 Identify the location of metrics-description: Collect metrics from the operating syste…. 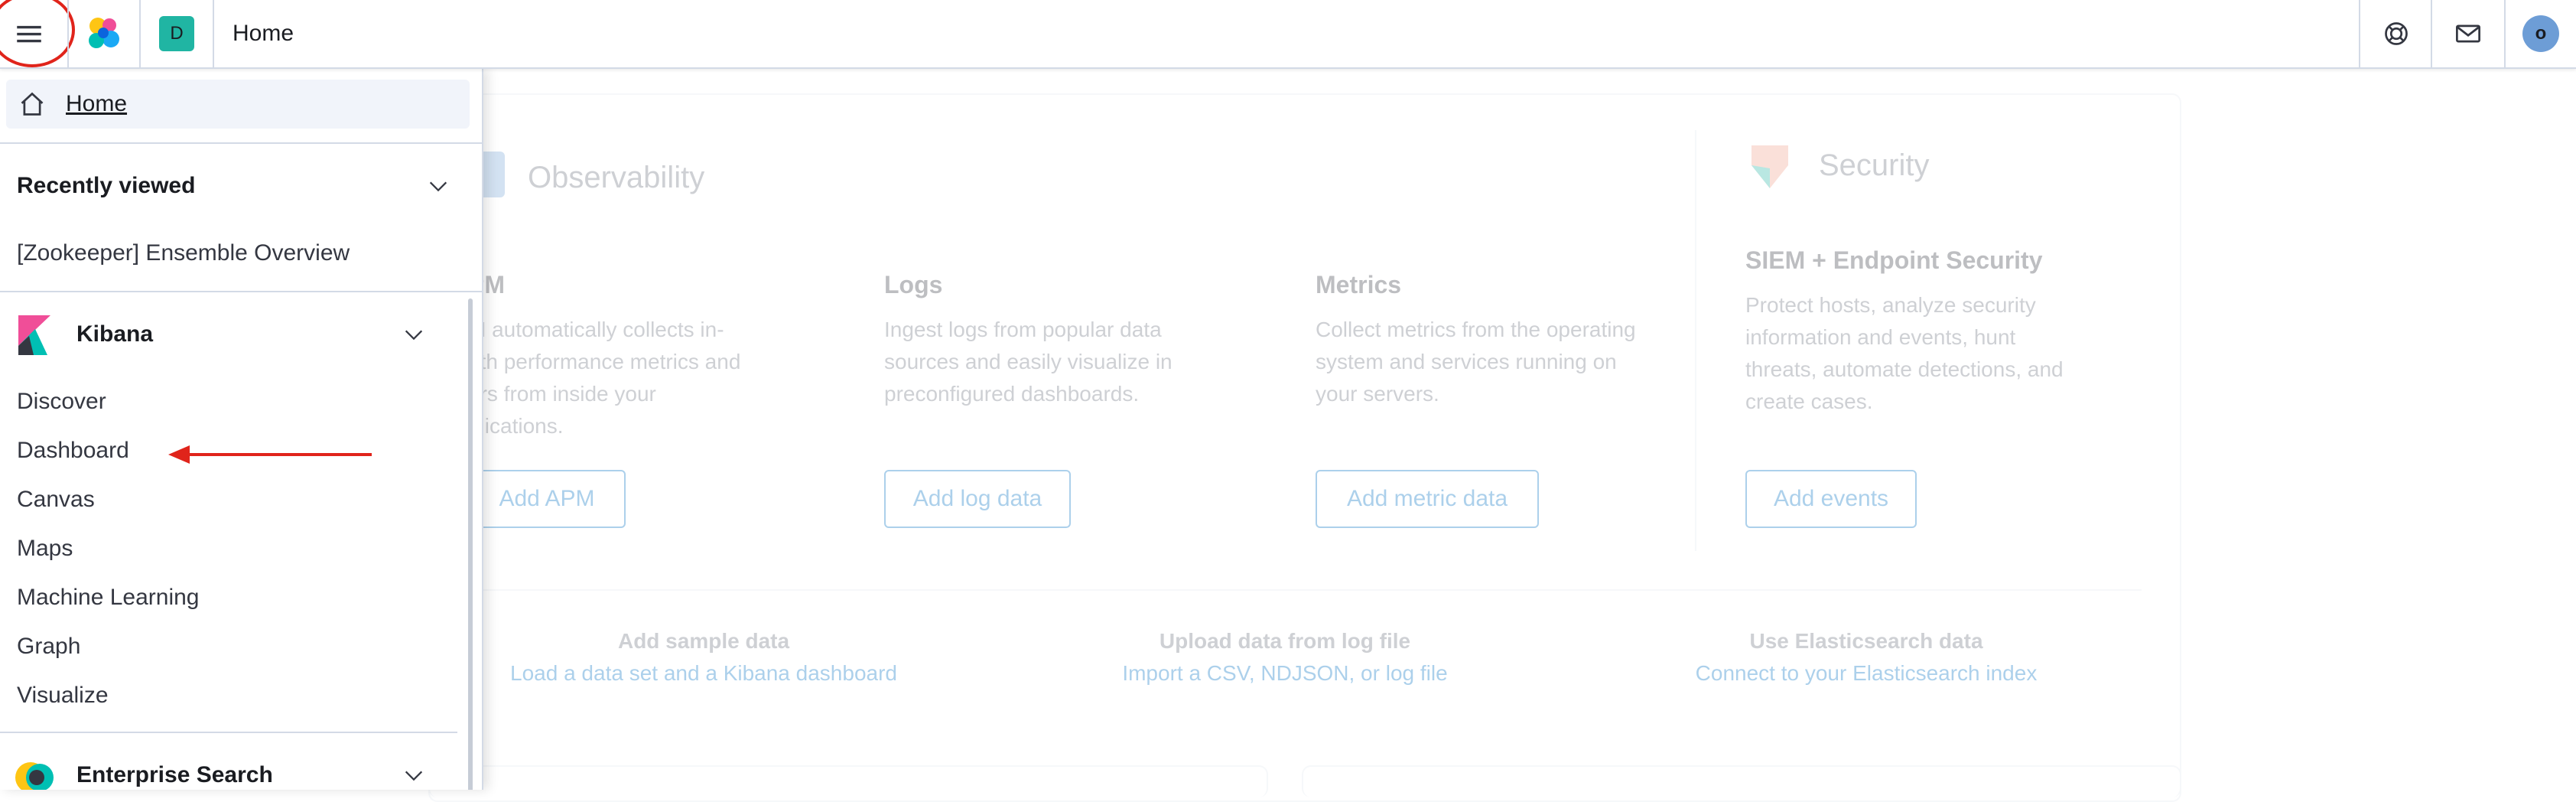
(1476, 362).